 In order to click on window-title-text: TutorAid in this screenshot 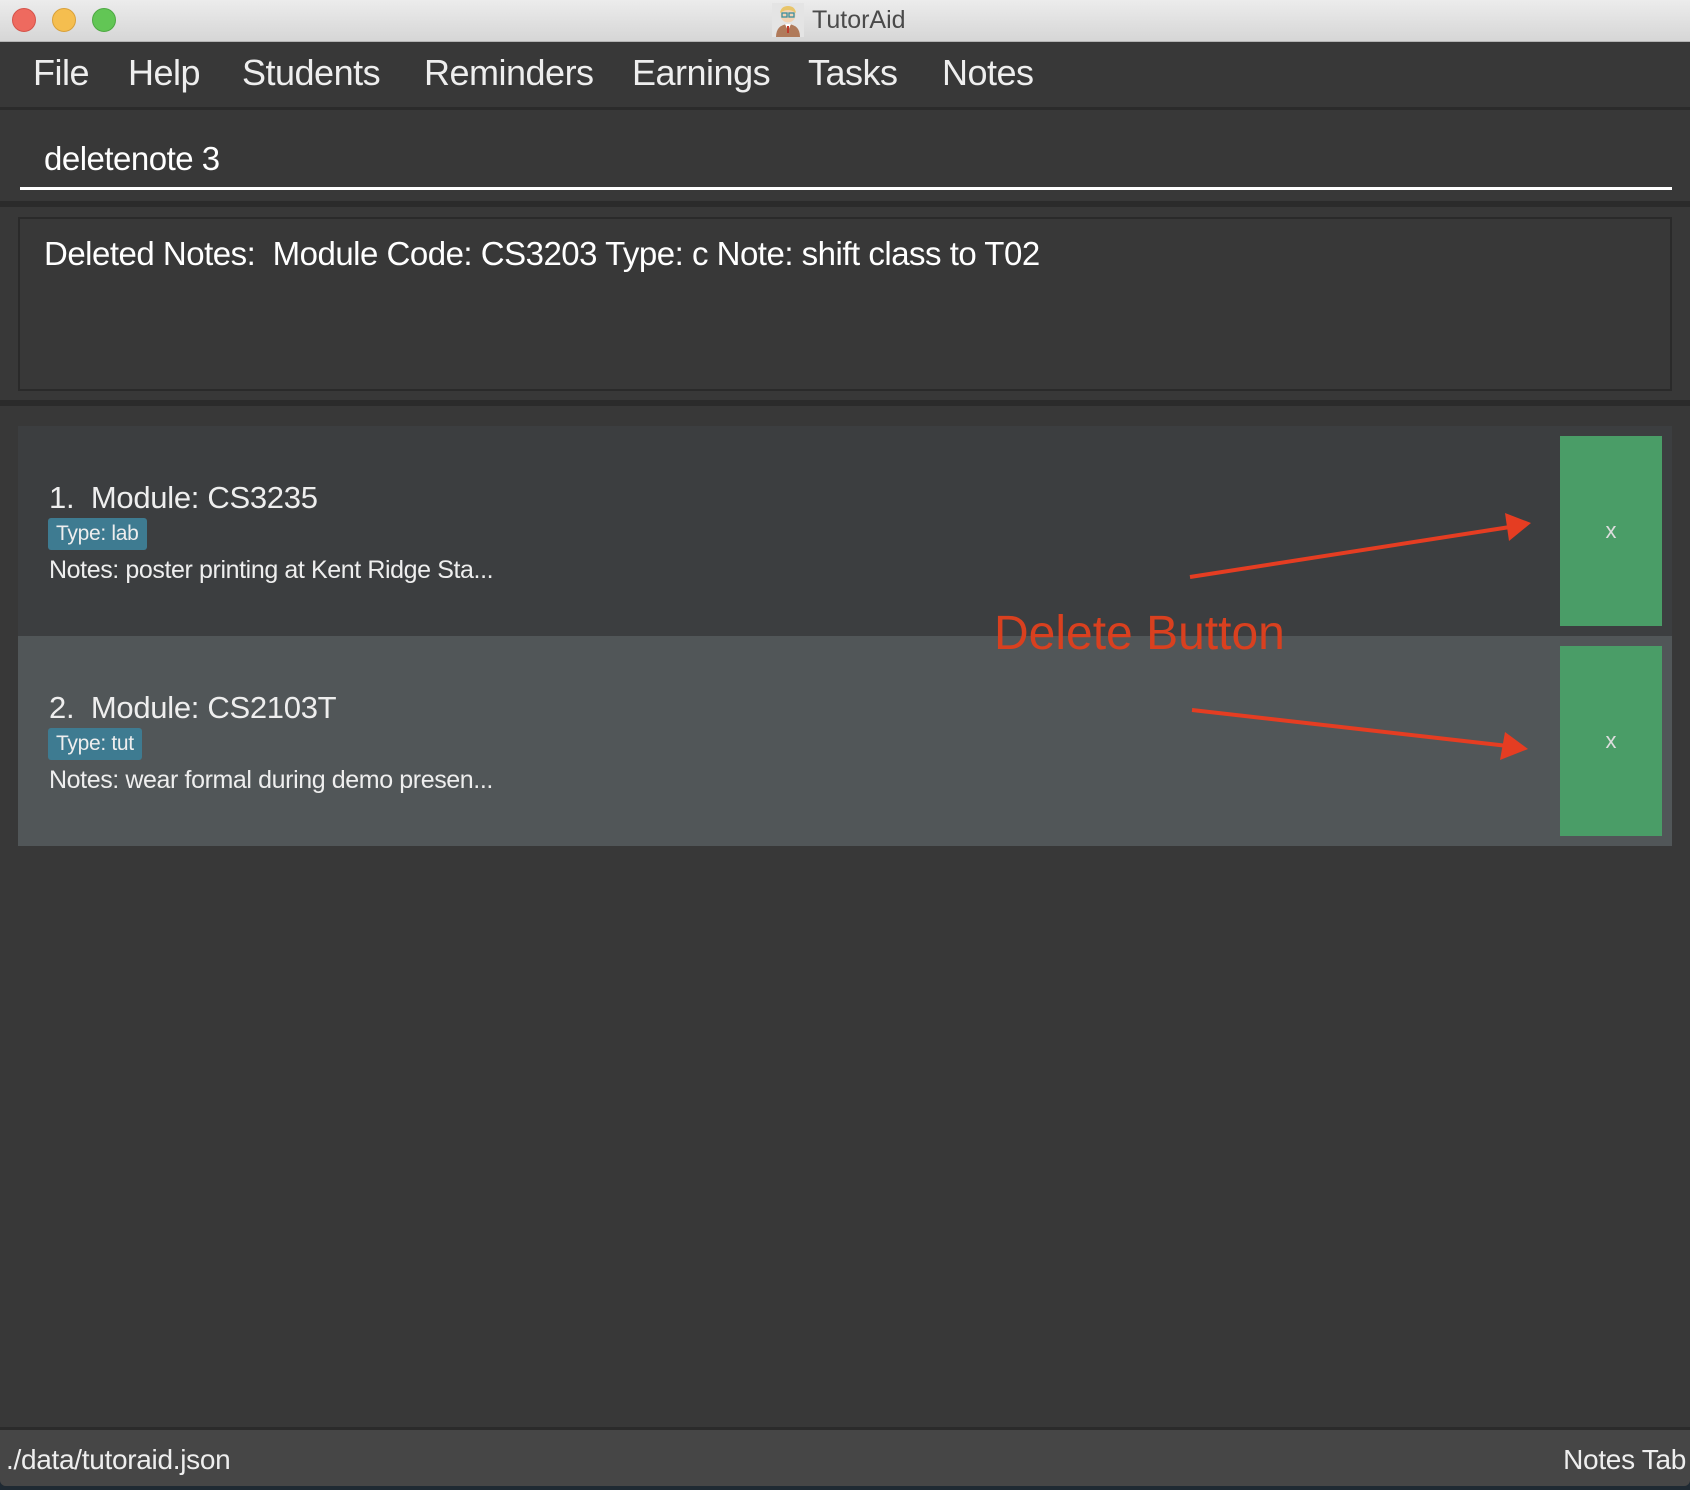, I will do `click(859, 19)`.